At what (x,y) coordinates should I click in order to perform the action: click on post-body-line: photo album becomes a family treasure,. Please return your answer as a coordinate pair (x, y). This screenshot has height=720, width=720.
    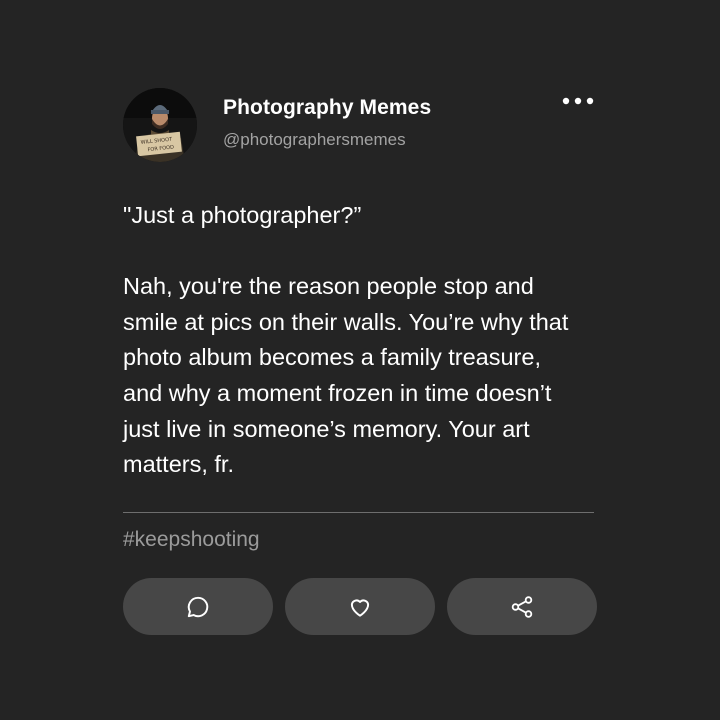
    Looking at the image, I should click on (332, 357).